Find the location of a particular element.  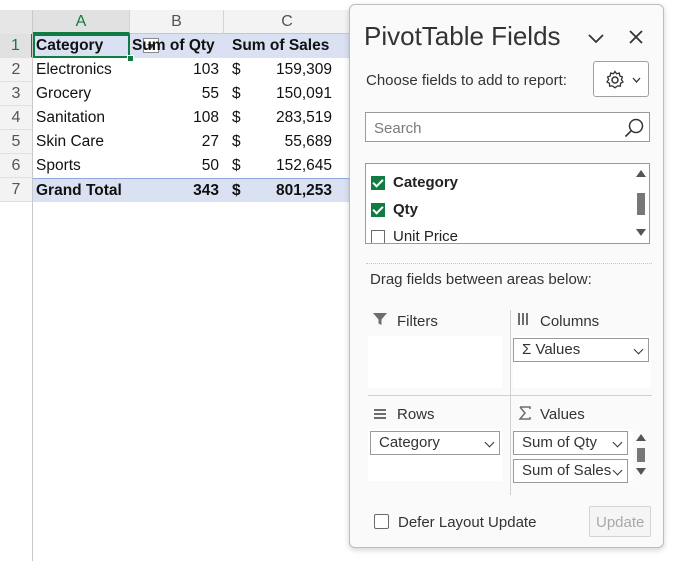

pane-title: PivotTable Fields is located at coordinates (462, 36).